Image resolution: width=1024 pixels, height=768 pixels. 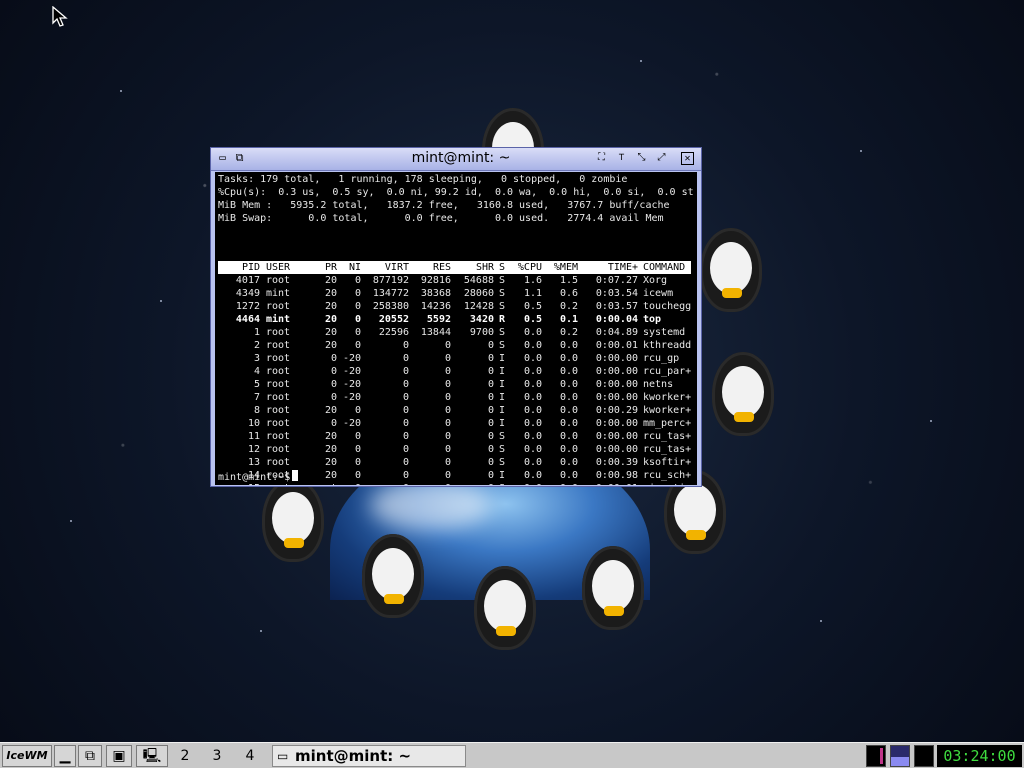 I want to click on cpu-monitor-icon, so click(x=876, y=756).